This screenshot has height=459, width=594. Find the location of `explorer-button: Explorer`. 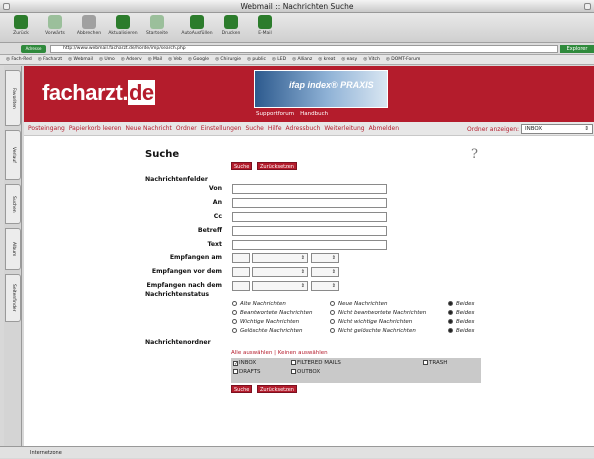

explorer-button: Explorer is located at coordinates (577, 49).